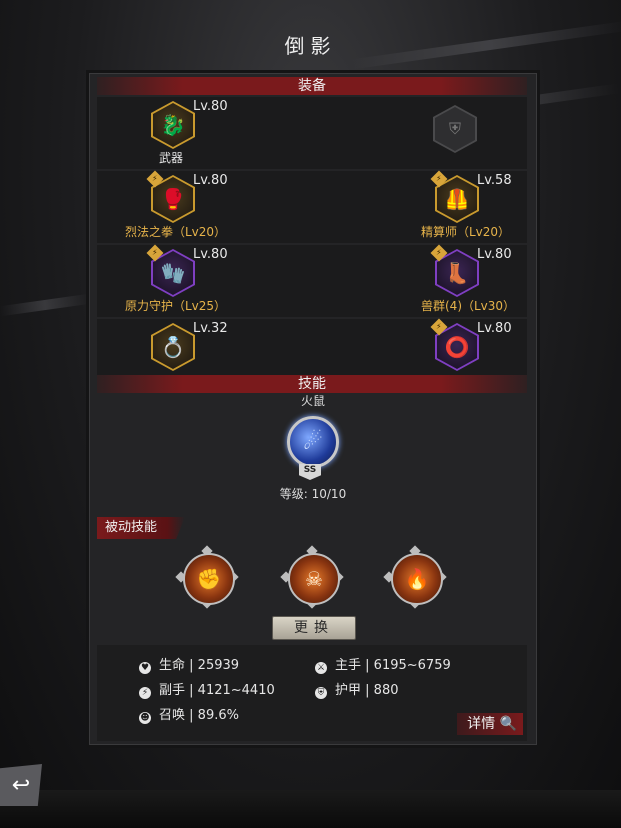 The image size is (621, 828). Describe the element at coordinates (173, 125) in the screenshot. I see `dragon-icon: 🐉` at that location.